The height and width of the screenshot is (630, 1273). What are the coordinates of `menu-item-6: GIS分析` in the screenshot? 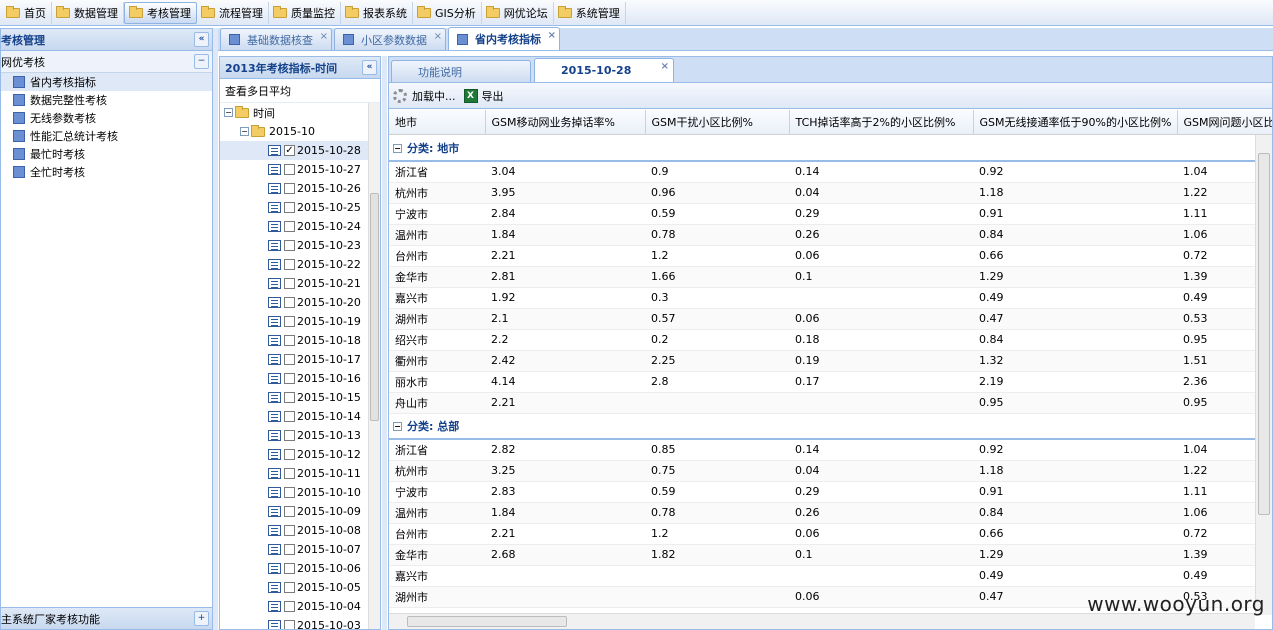 It's located at (447, 12).